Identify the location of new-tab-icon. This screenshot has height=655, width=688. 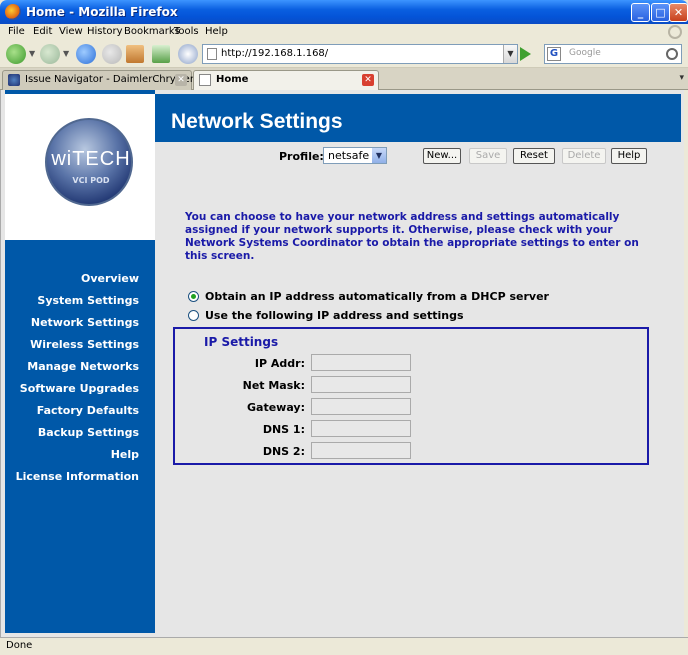
(161, 54).